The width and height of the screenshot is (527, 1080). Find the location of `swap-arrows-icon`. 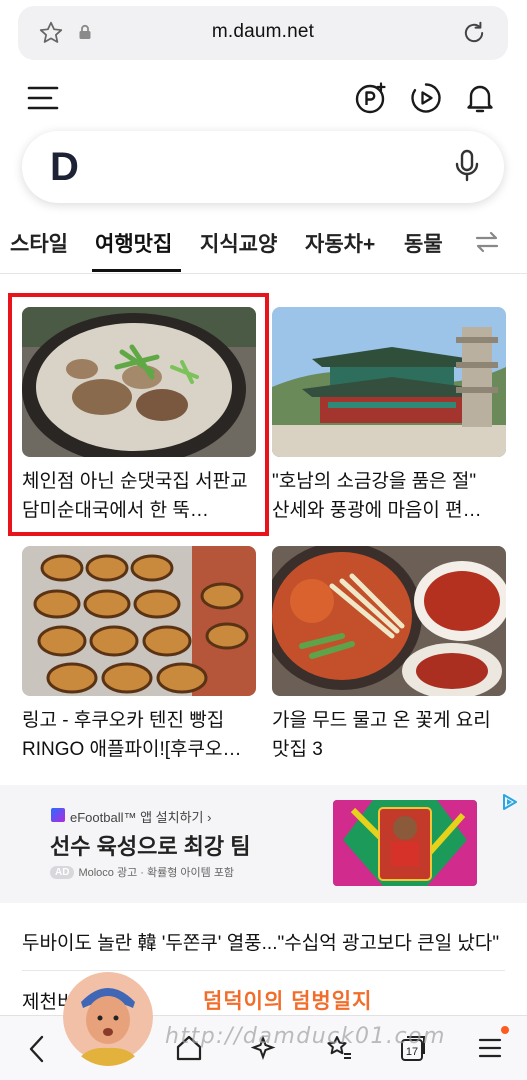

swap-arrows-icon is located at coordinates (487, 244).